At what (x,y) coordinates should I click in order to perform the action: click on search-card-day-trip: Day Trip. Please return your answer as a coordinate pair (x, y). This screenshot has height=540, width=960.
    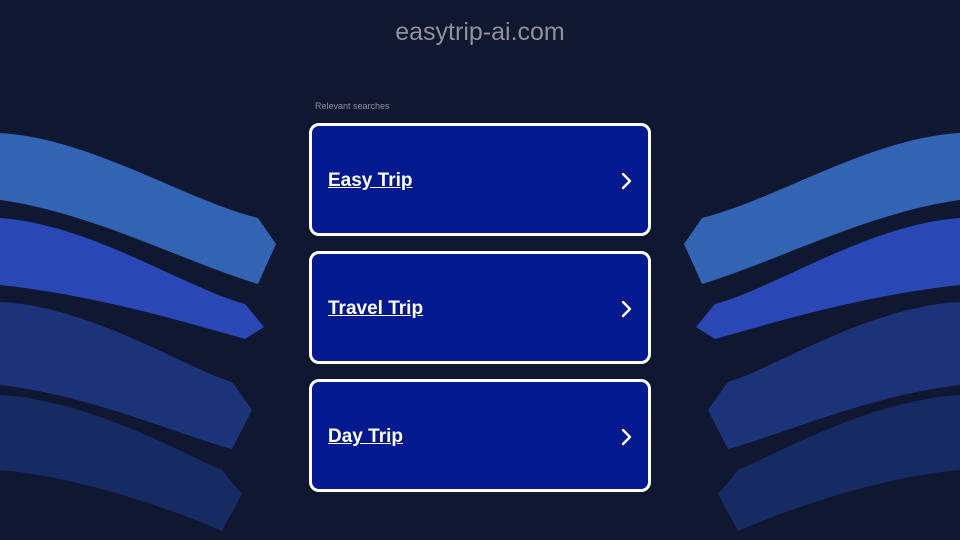
    Looking at the image, I should click on (480, 435).